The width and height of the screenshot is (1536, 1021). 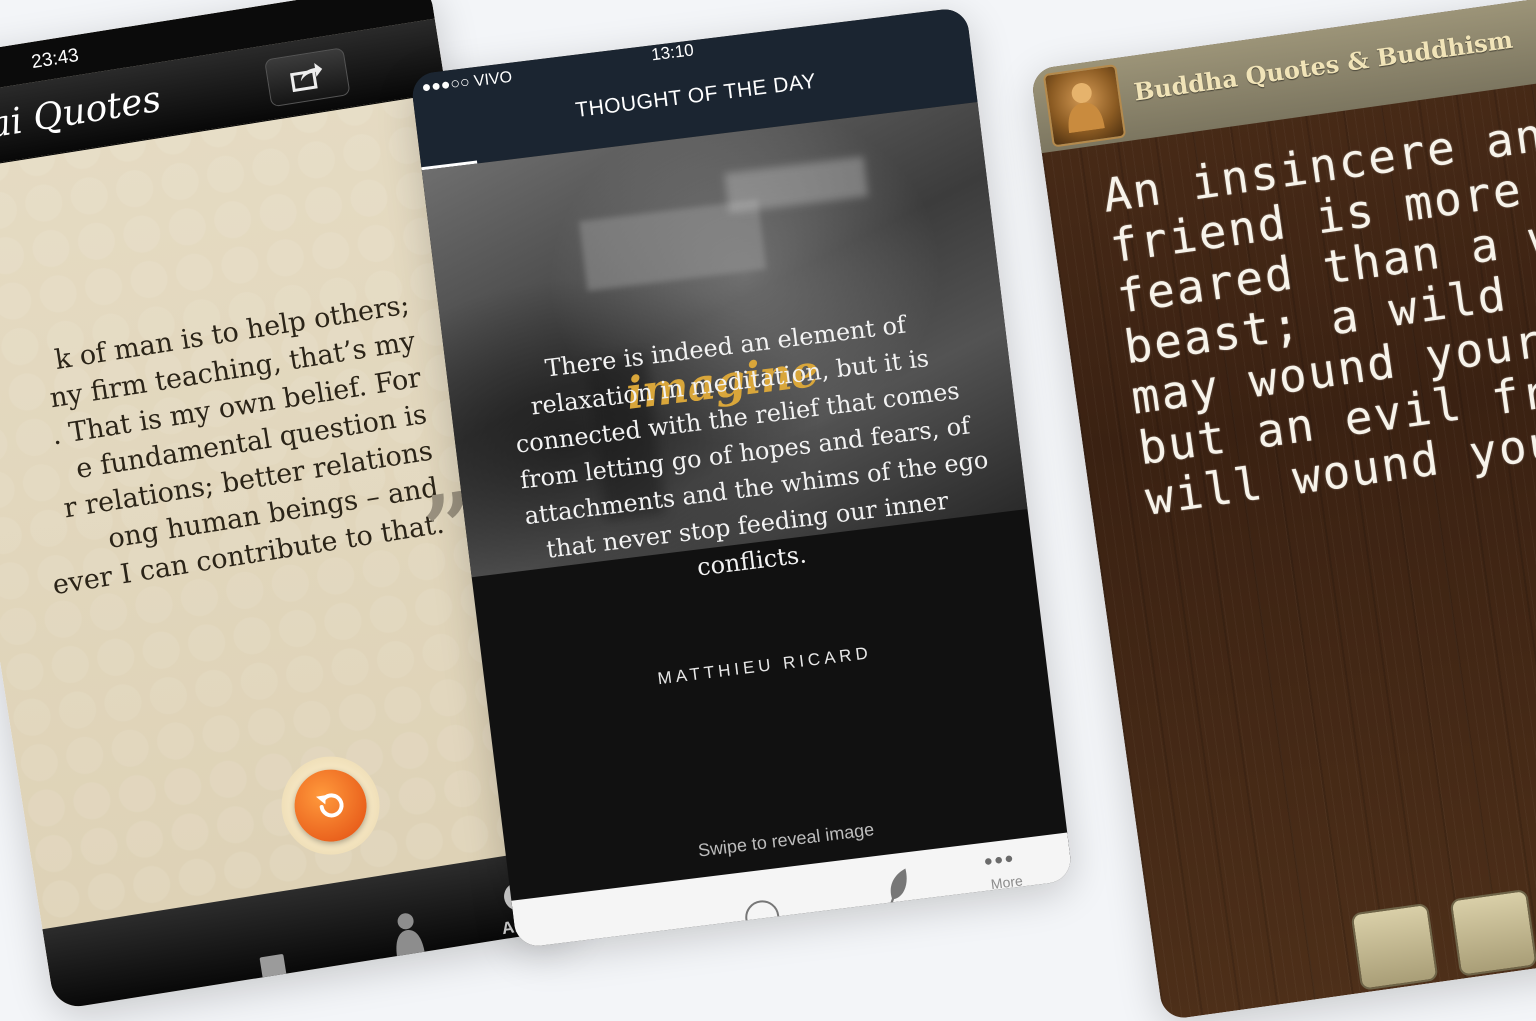 What do you see at coordinates (696, 96) in the screenshot?
I see `page-title: THOUGHT OF THE DAY` at bounding box center [696, 96].